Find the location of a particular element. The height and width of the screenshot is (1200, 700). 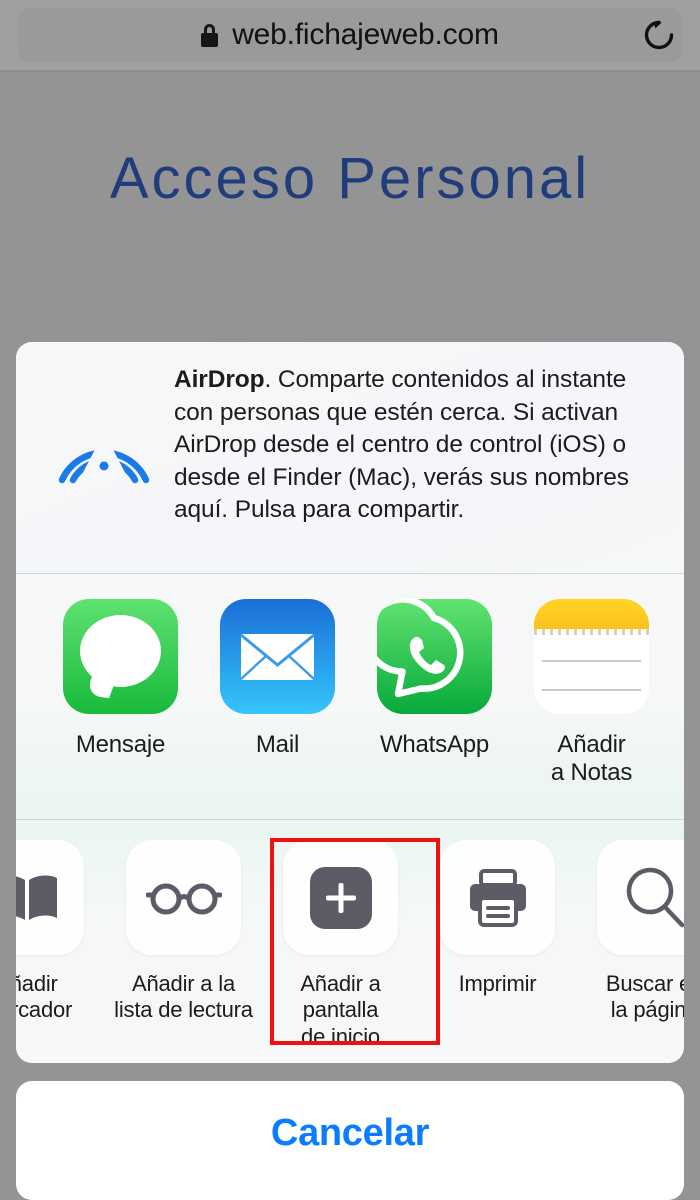

notes-icon is located at coordinates (591, 656).